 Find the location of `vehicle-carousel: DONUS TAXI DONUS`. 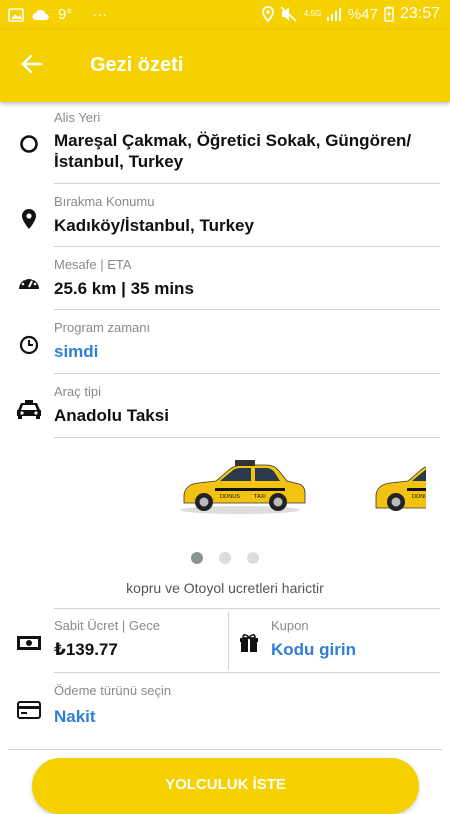

vehicle-carousel: DONUS TAXI DONUS is located at coordinates (225, 495).